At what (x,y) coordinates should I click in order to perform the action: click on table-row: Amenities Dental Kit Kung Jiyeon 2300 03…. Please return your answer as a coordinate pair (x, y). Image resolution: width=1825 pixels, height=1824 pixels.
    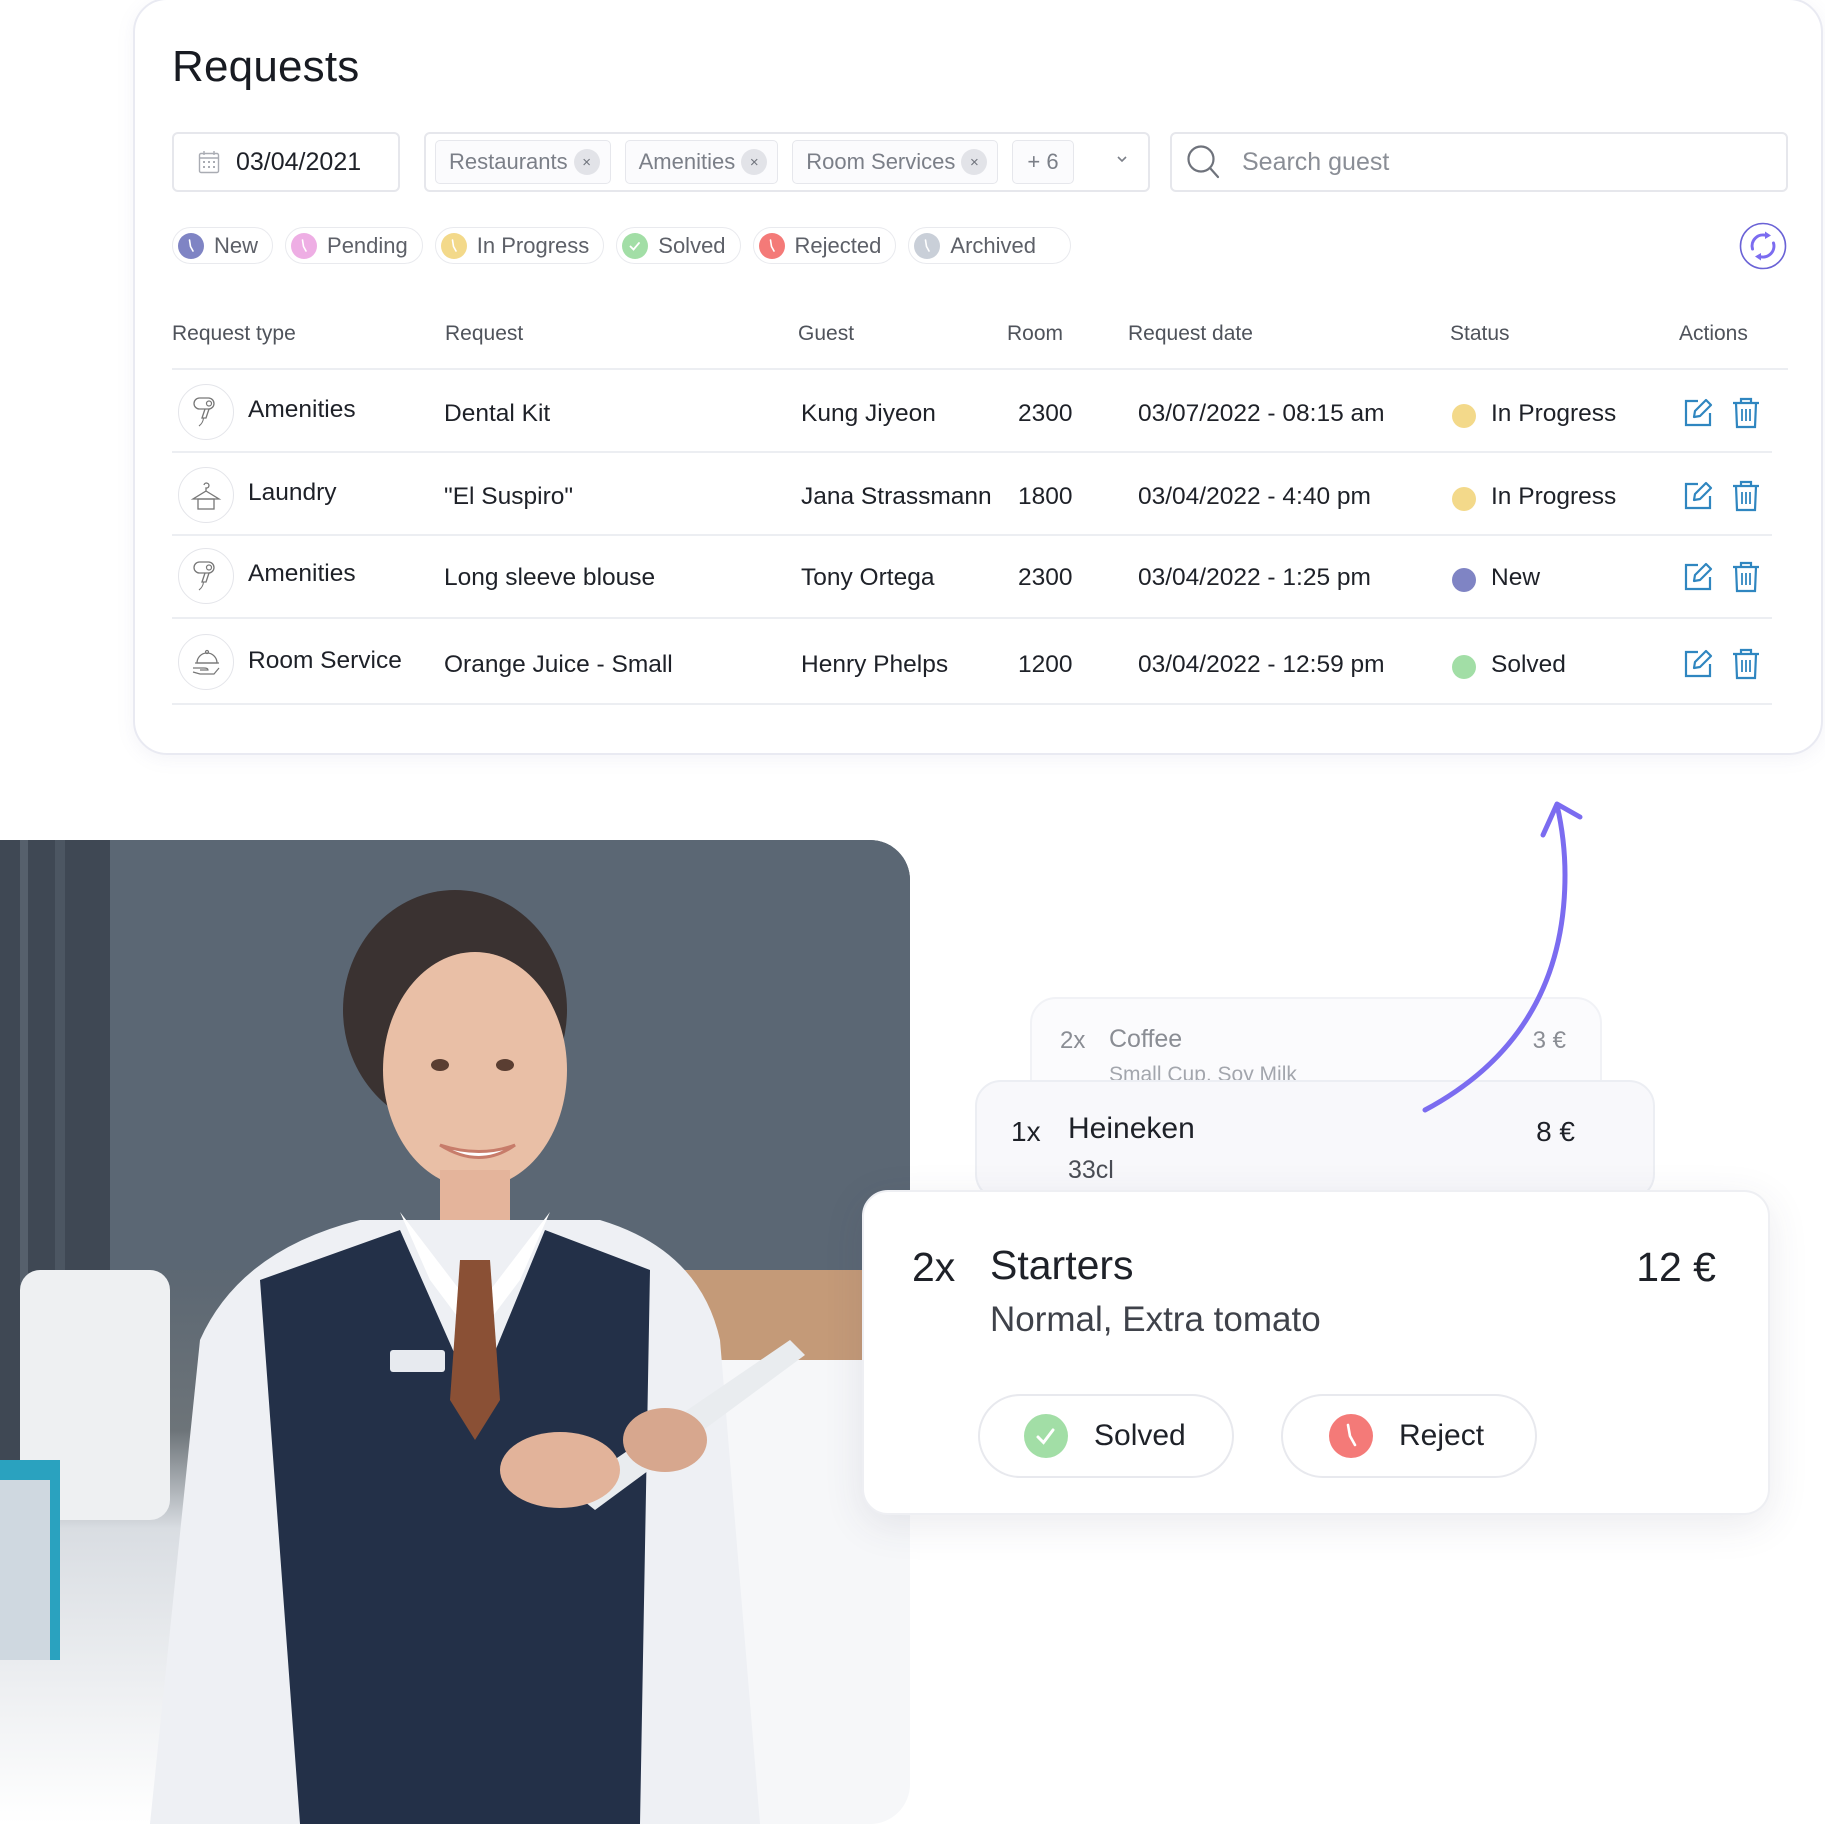
    Looking at the image, I should click on (972, 412).